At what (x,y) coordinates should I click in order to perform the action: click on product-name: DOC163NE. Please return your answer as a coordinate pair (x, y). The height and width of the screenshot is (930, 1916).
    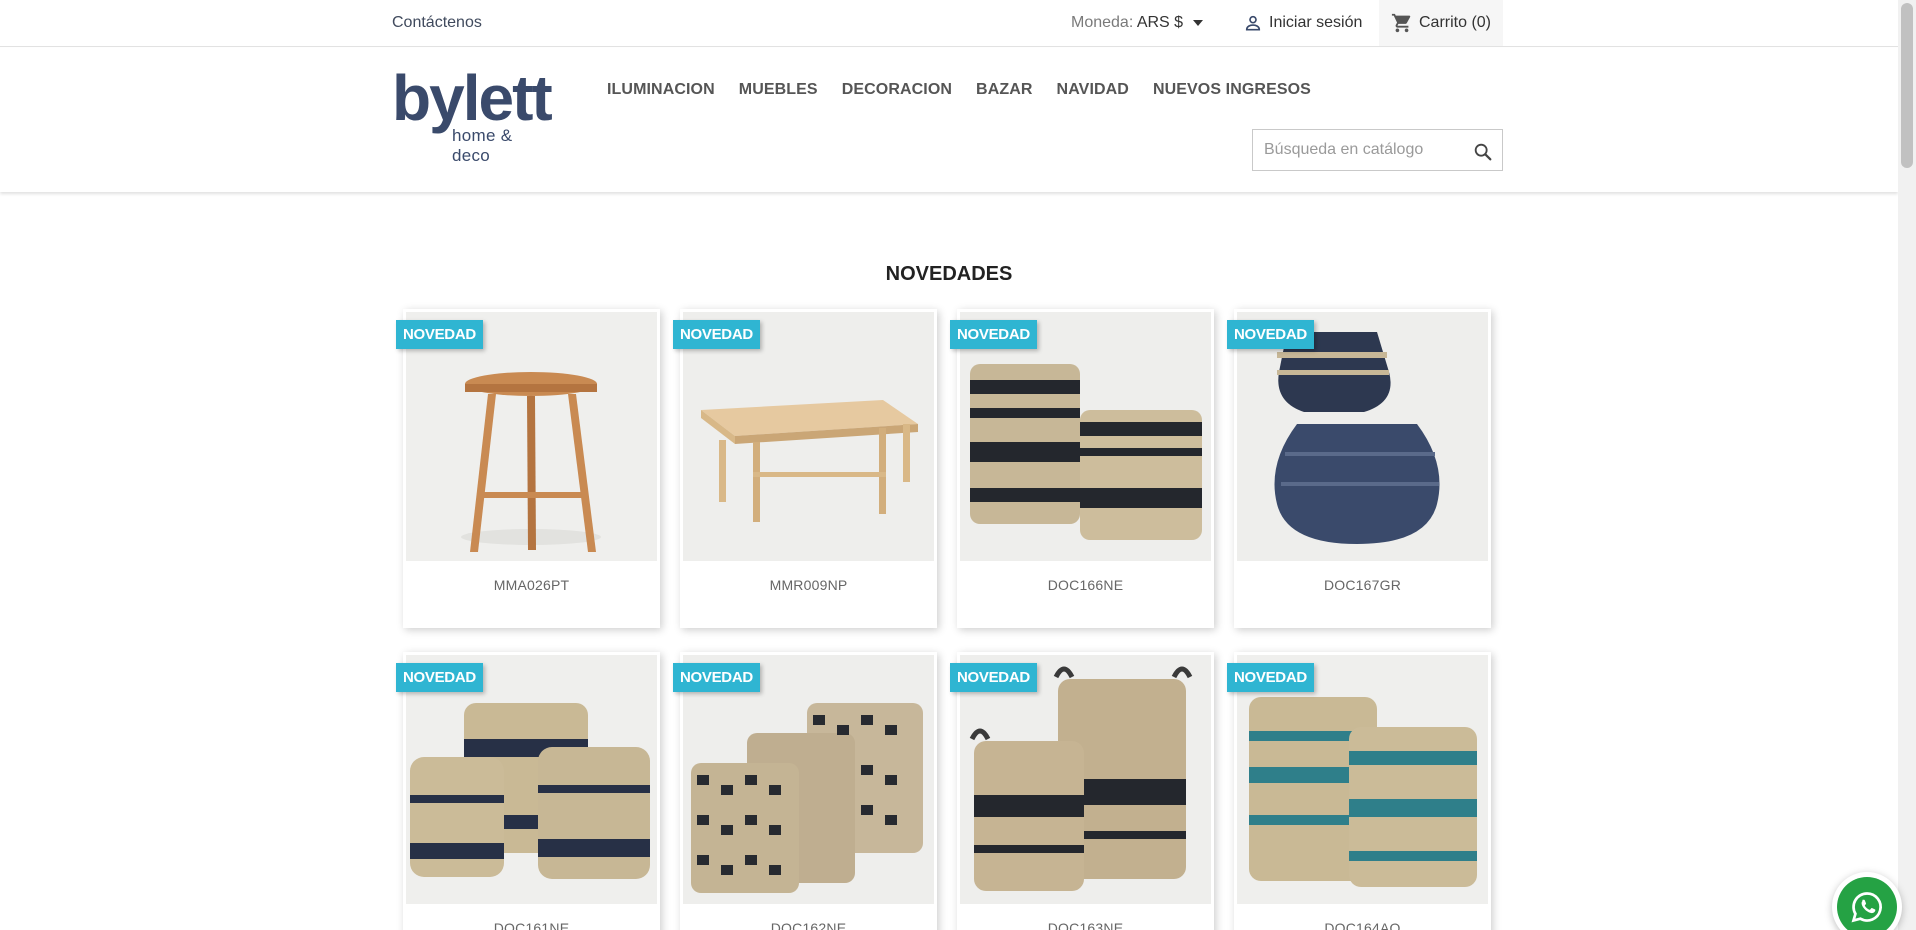
    Looking at the image, I should click on (1085, 925).